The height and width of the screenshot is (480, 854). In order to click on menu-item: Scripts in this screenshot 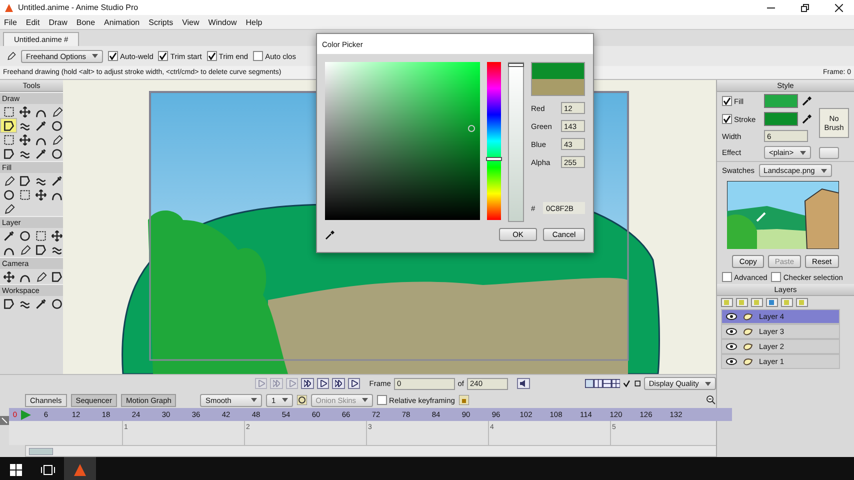, I will do `click(161, 22)`.